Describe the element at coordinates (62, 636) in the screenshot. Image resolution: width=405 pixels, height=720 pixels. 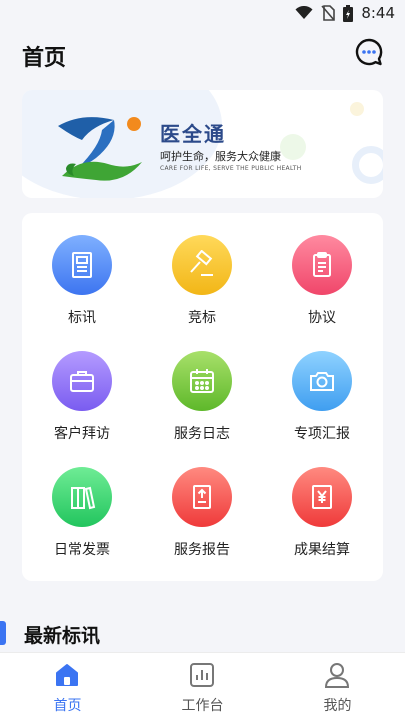
I see `section-title: 最新标讯` at that location.